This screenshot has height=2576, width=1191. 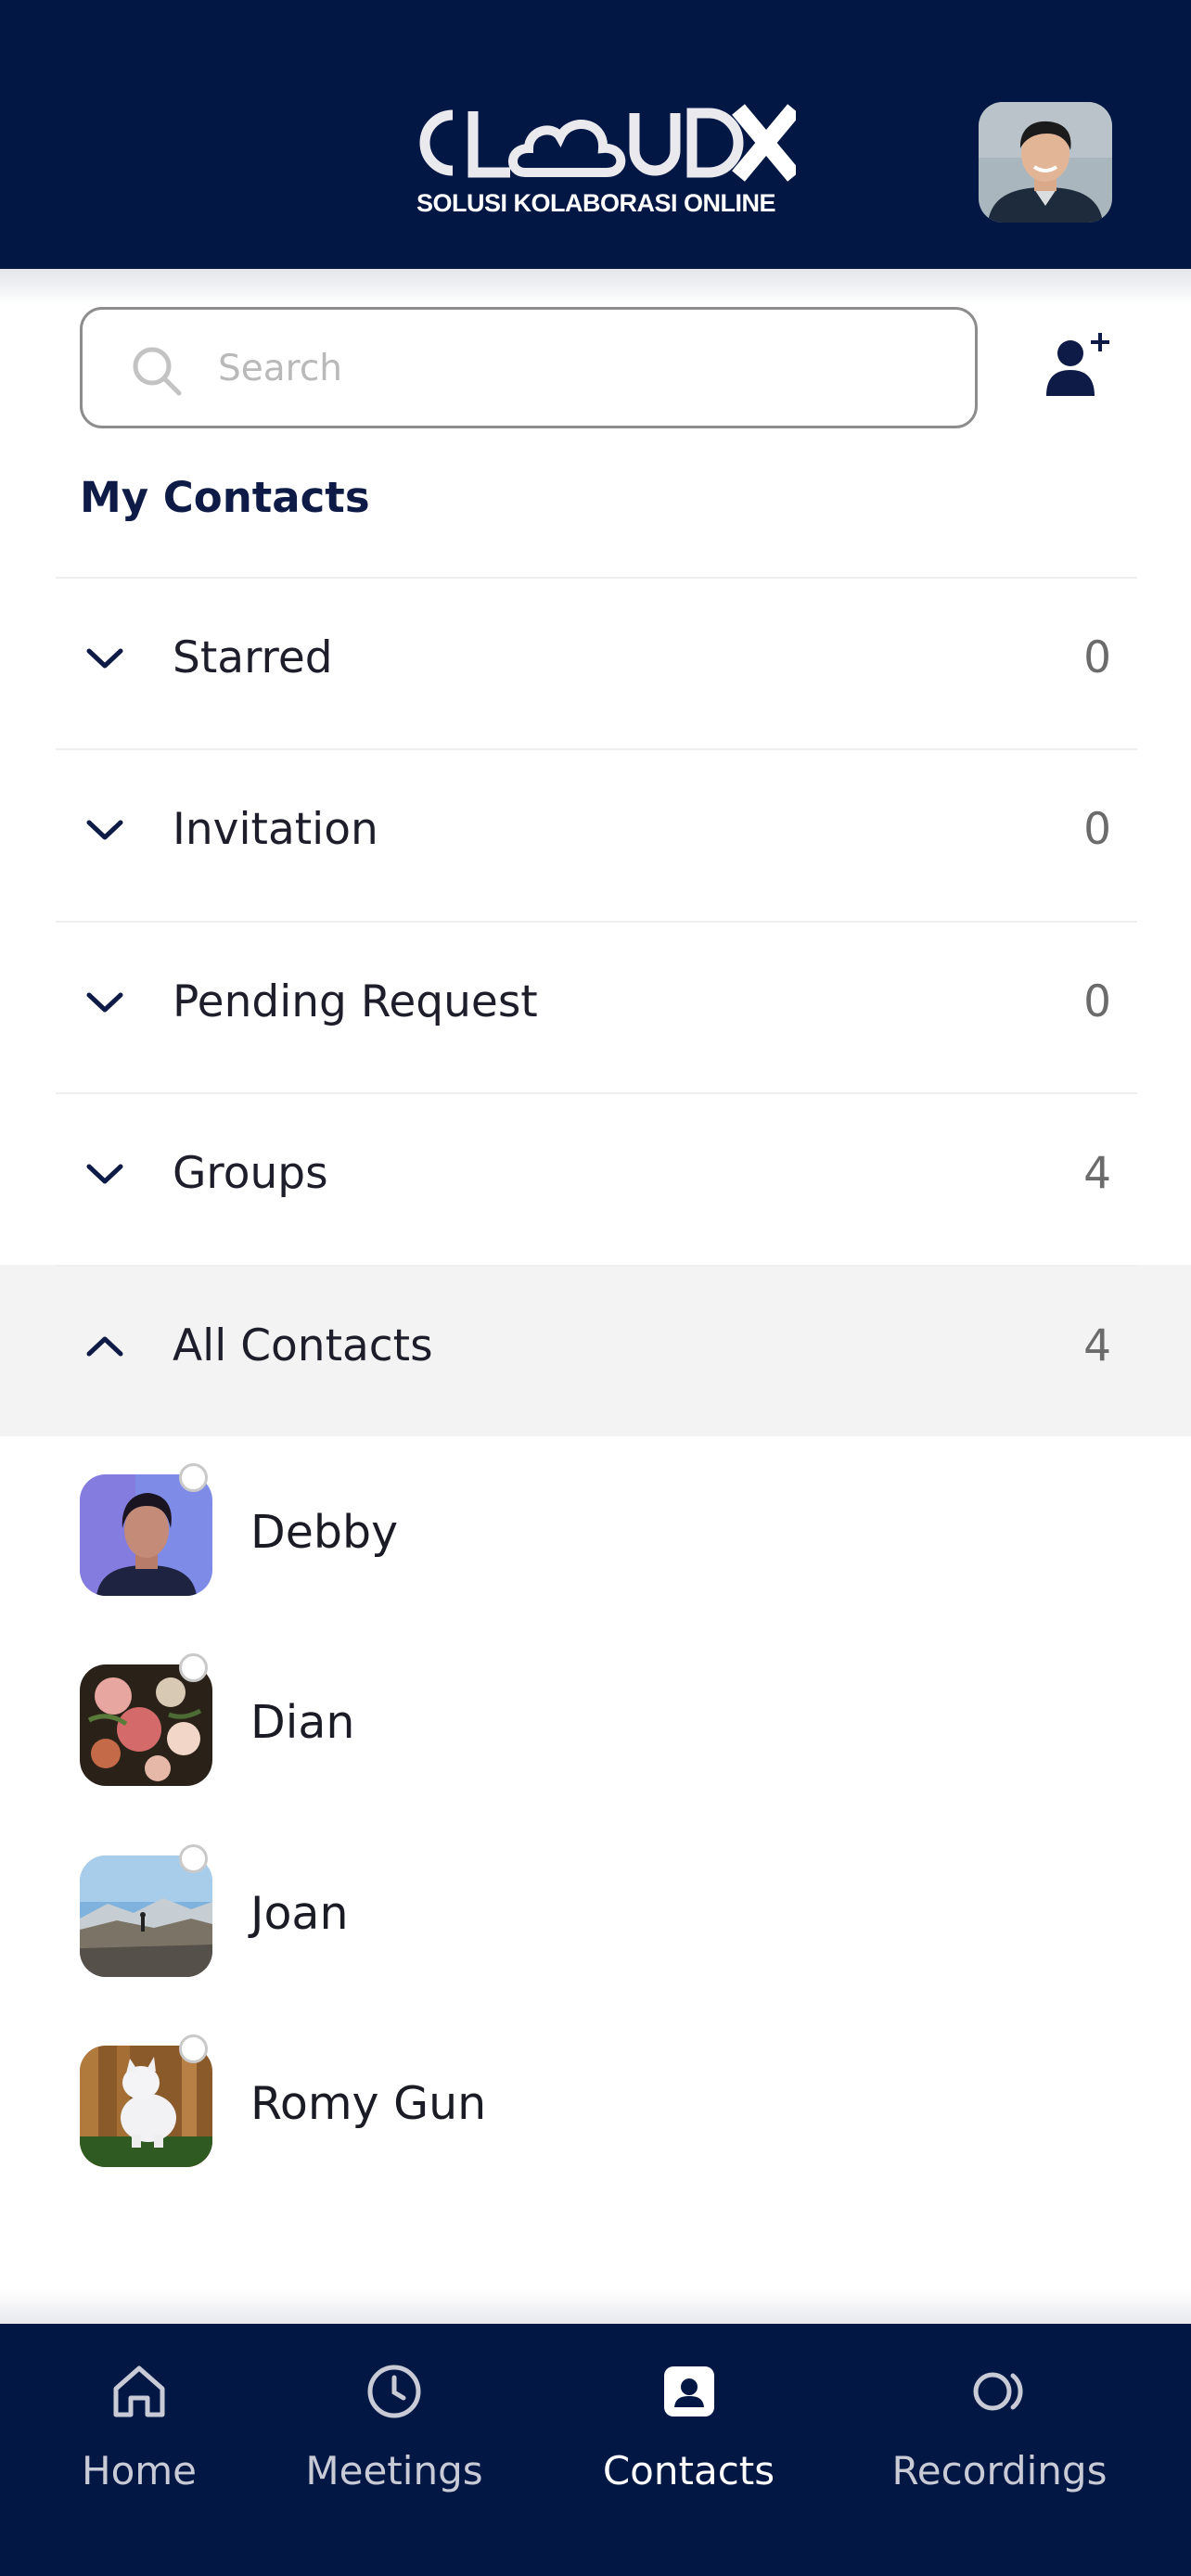 What do you see at coordinates (1076, 366) in the screenshot?
I see `add-contact-icon` at bounding box center [1076, 366].